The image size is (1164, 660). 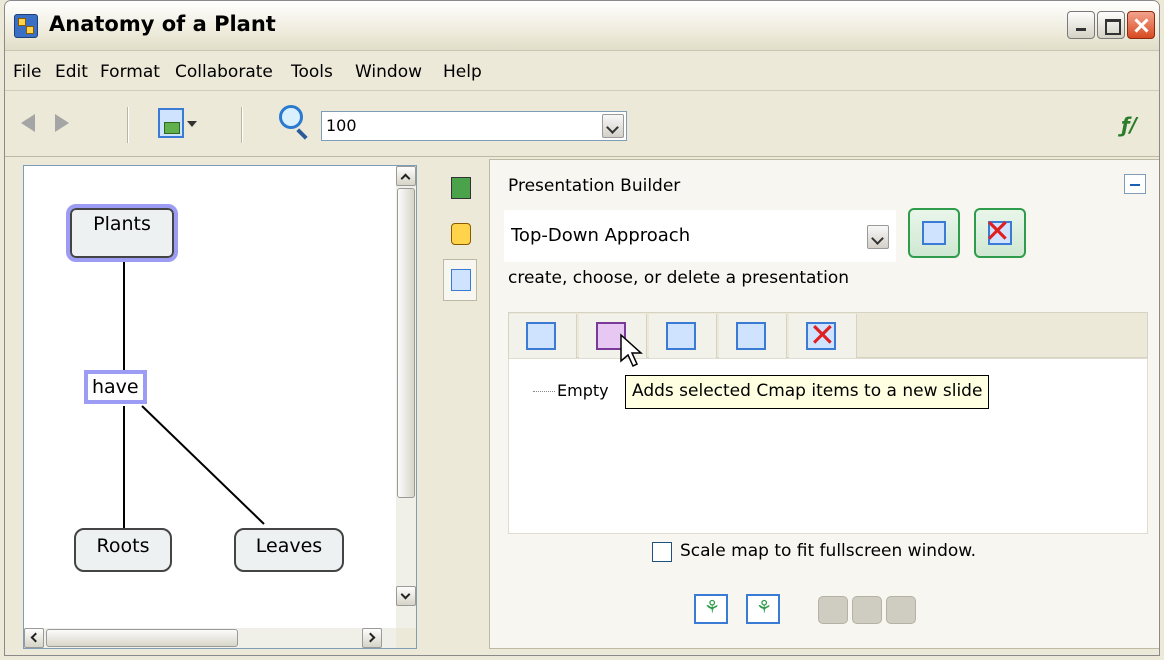 What do you see at coordinates (833, 610) in the screenshot?
I see `previous-slide-button` at bounding box center [833, 610].